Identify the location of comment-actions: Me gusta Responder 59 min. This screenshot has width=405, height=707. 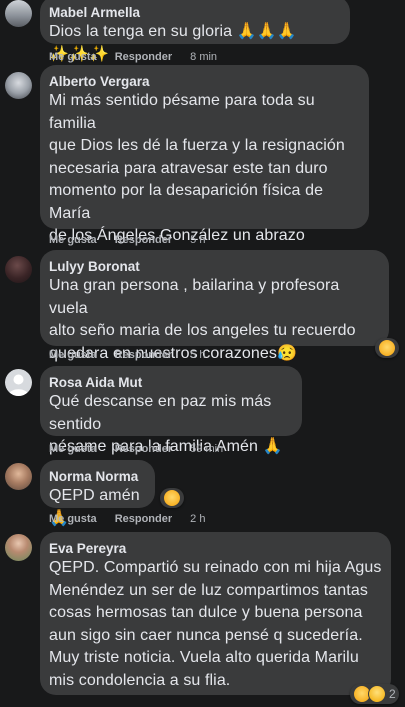
(136, 449).